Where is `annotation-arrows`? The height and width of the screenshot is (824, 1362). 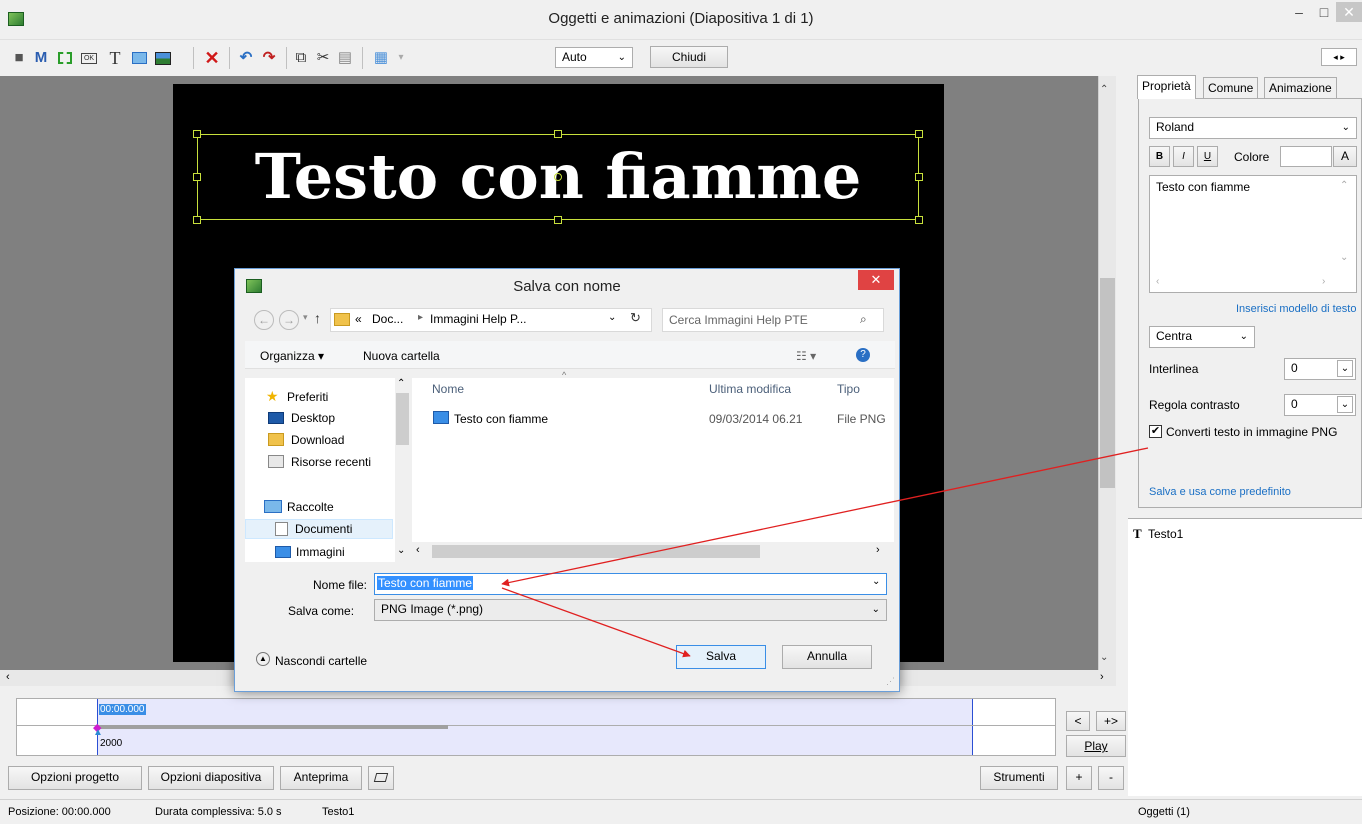 annotation-arrows is located at coordinates (825, 552).